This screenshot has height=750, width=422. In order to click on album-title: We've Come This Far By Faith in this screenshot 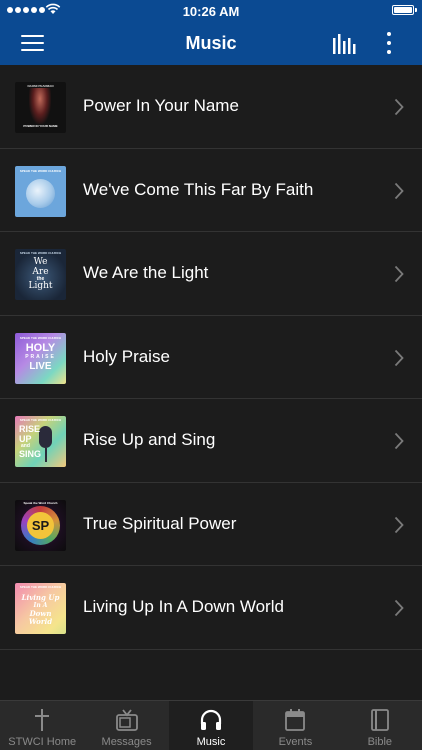, I will do `click(198, 189)`.